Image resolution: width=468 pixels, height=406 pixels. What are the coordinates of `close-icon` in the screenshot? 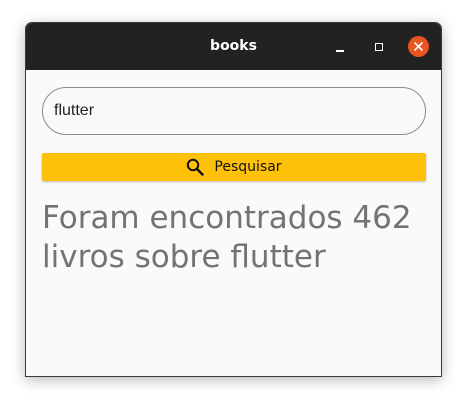 It's located at (418, 46).